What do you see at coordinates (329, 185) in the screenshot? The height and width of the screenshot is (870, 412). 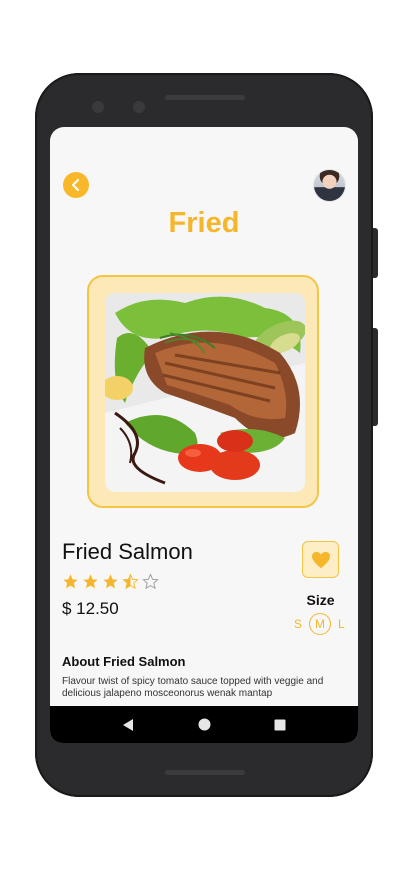 I see `avatar` at bounding box center [329, 185].